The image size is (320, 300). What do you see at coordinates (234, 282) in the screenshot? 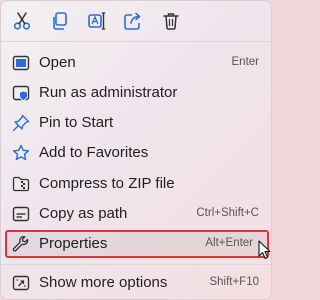
I see `menu-item-shortcut: Shift+F10` at bounding box center [234, 282].